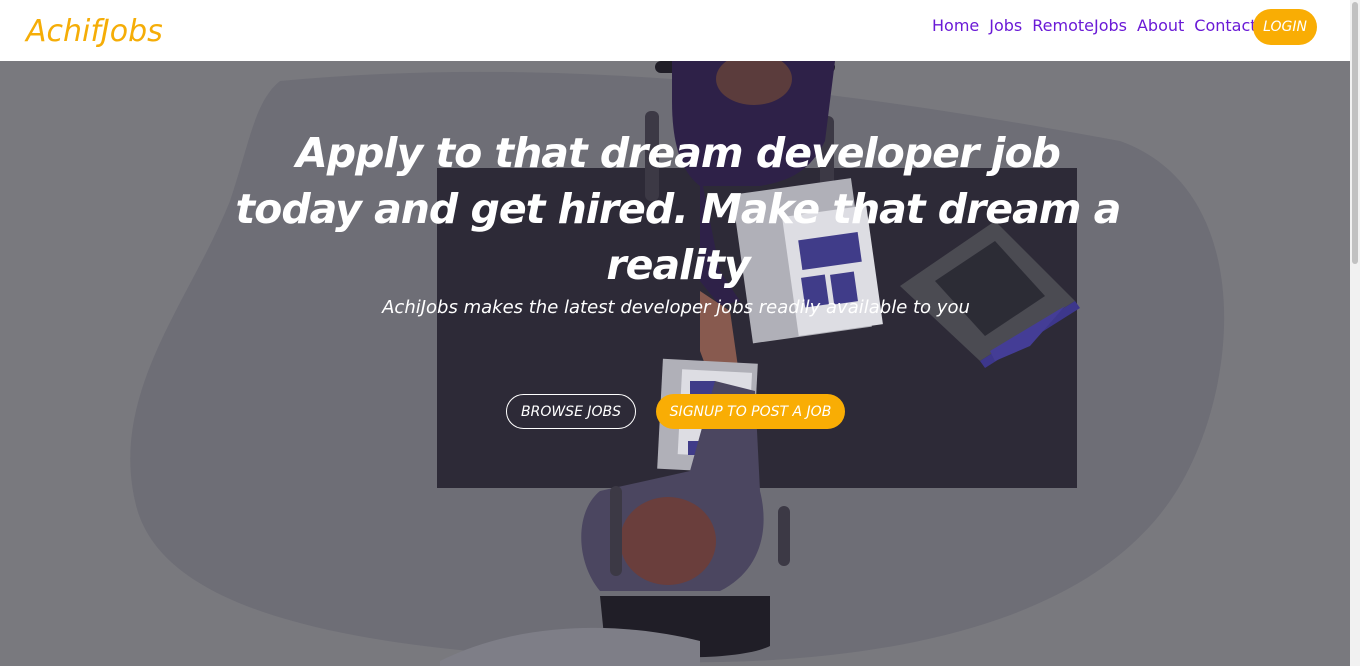 The width and height of the screenshot is (1360, 666). What do you see at coordinates (1005, 25) in the screenshot?
I see `nav-link-jobs: Jobs` at bounding box center [1005, 25].